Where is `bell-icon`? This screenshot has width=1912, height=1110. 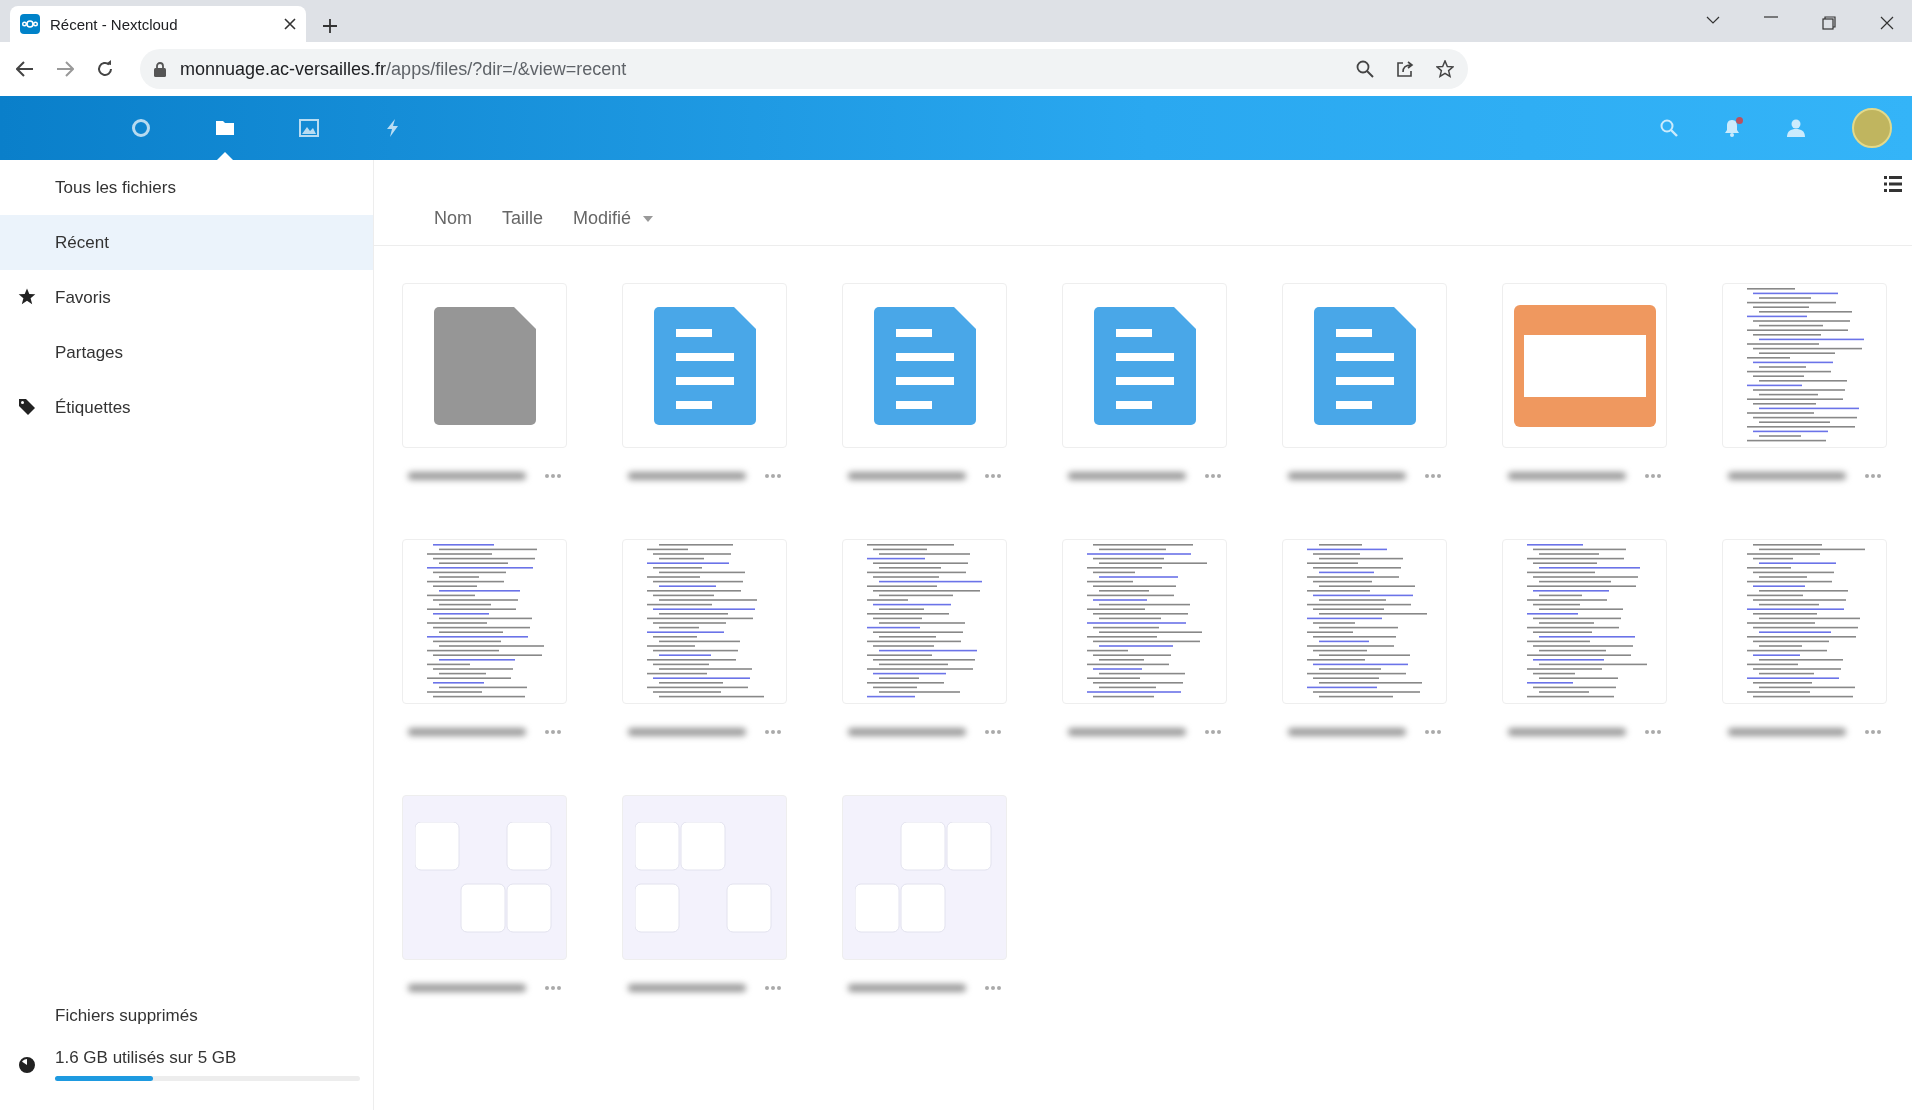 bell-icon is located at coordinates (1732, 128).